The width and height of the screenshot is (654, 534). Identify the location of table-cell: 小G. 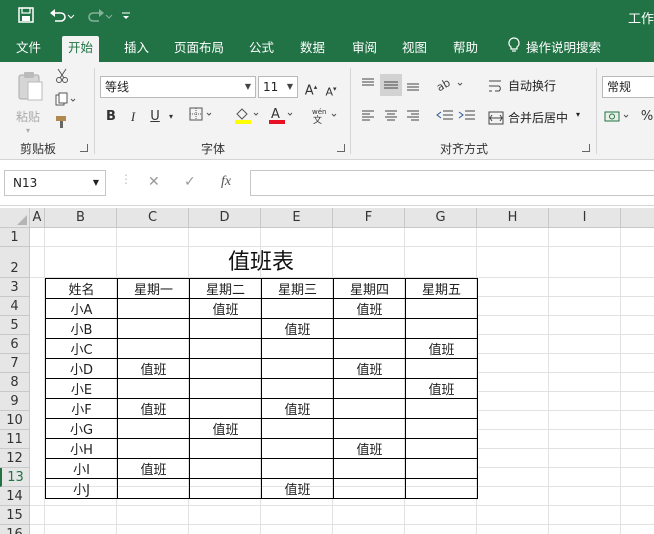
(81, 428).